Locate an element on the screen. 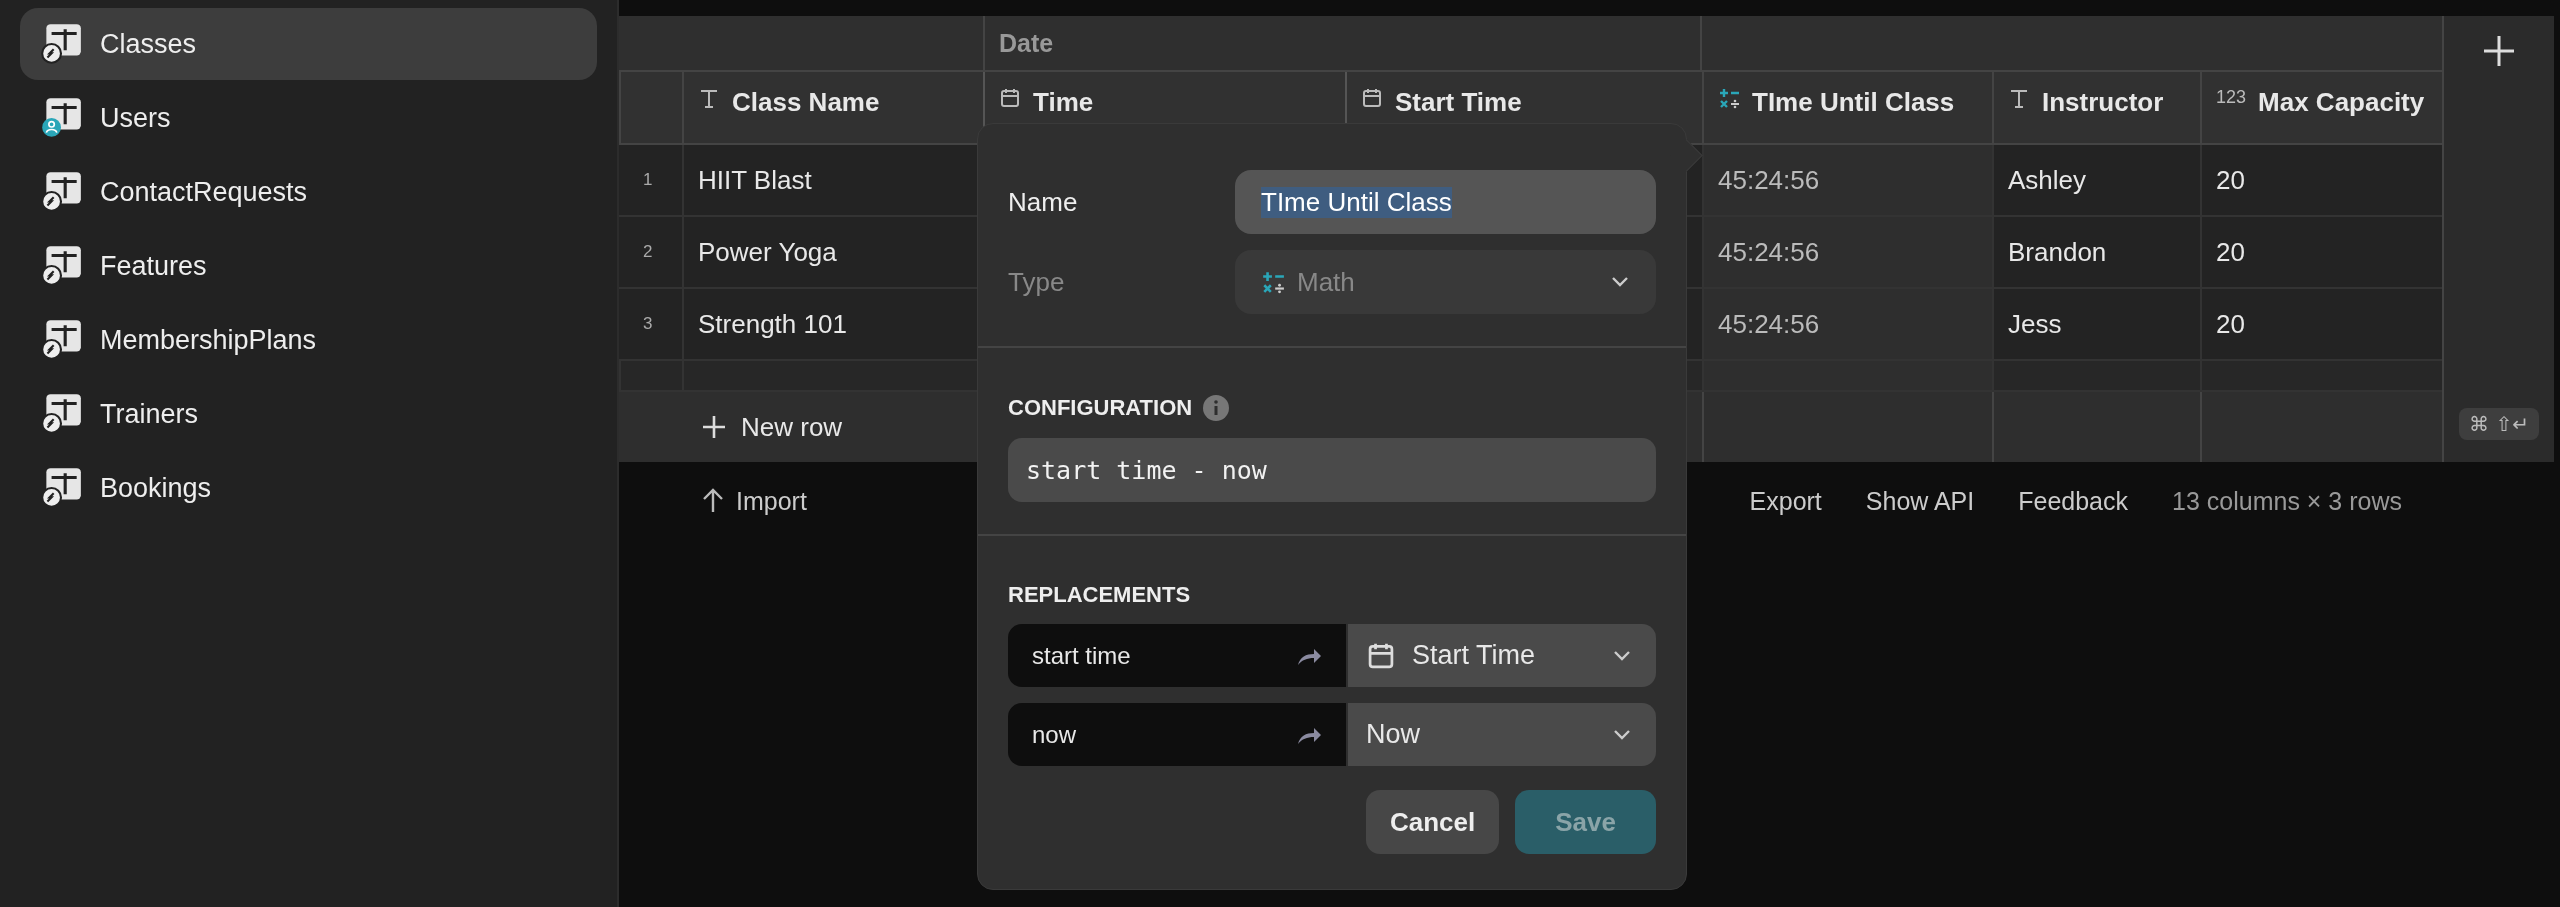 The image size is (2560, 907). shortcut-hint: ⌘ ⇧↵ is located at coordinates (2499, 424).